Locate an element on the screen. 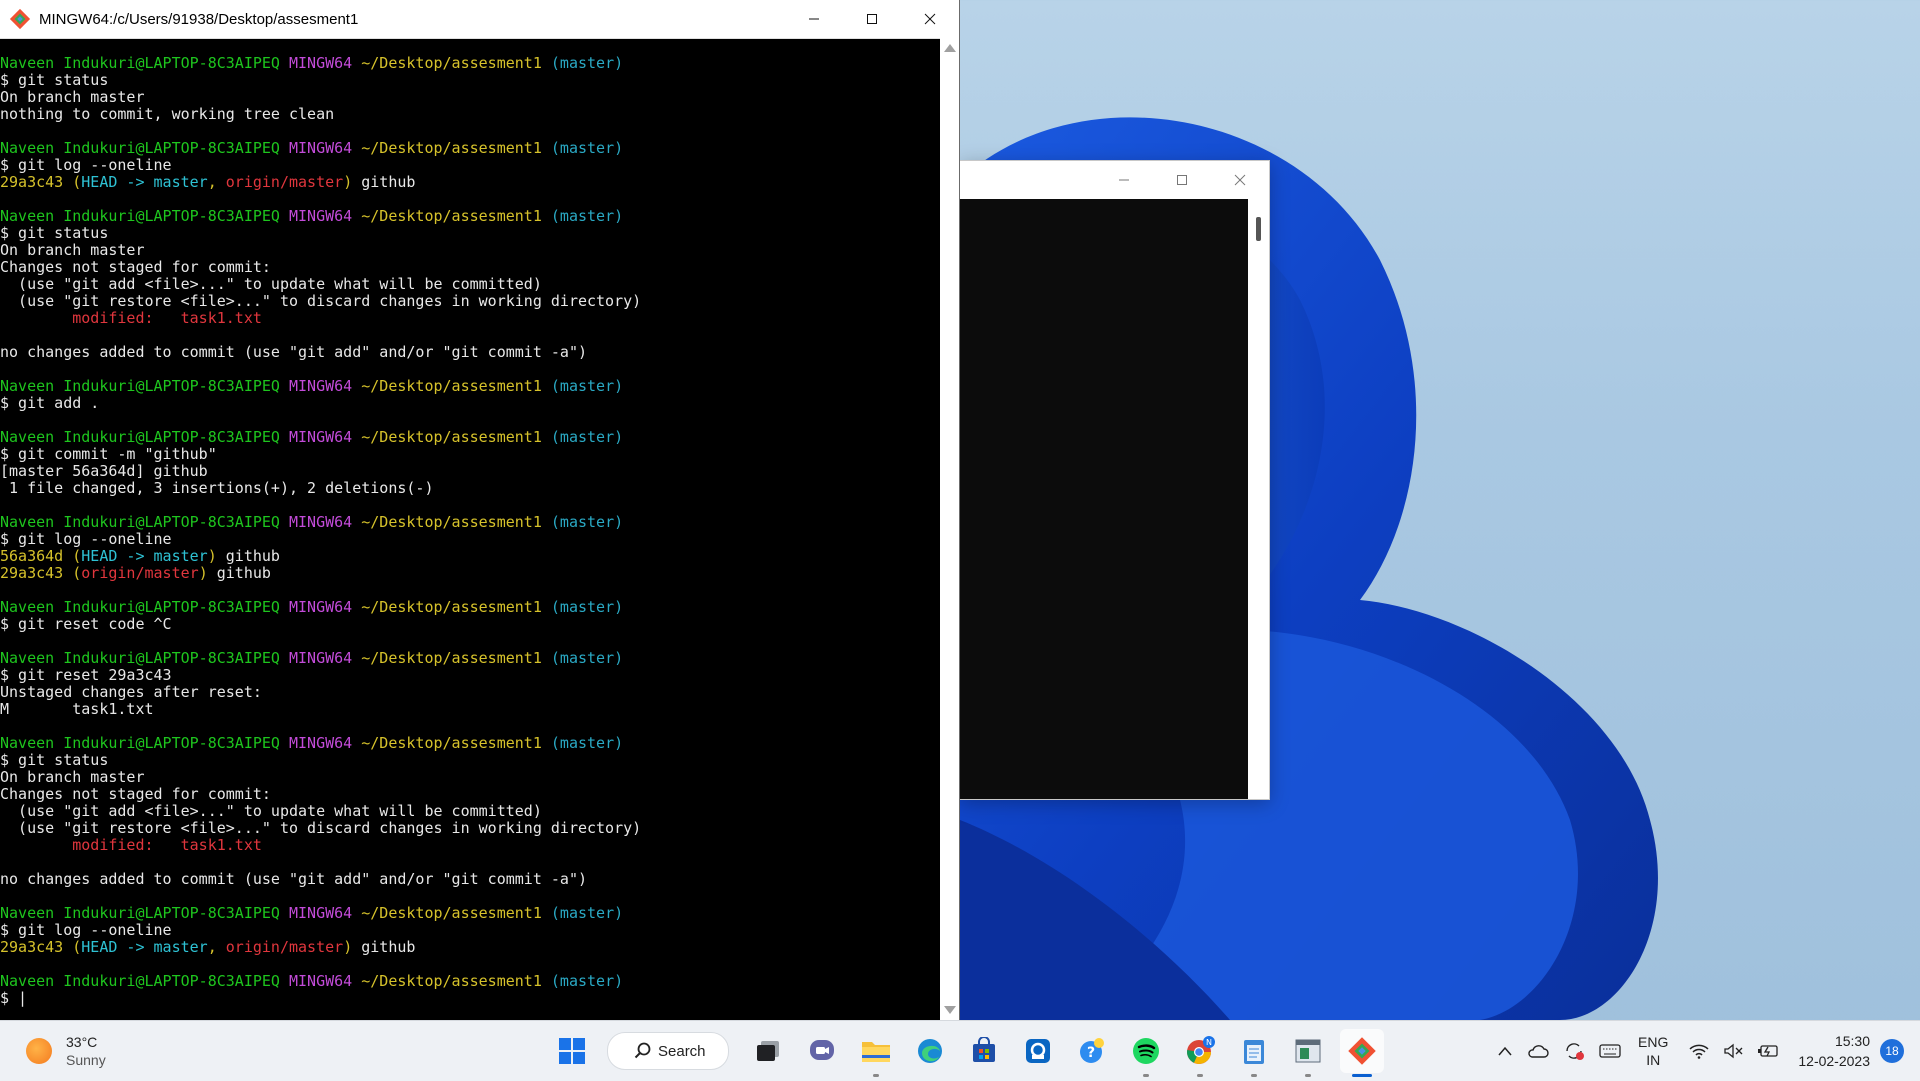 The width and height of the screenshot is (1920, 1081). close-icon is located at coordinates (930, 19).